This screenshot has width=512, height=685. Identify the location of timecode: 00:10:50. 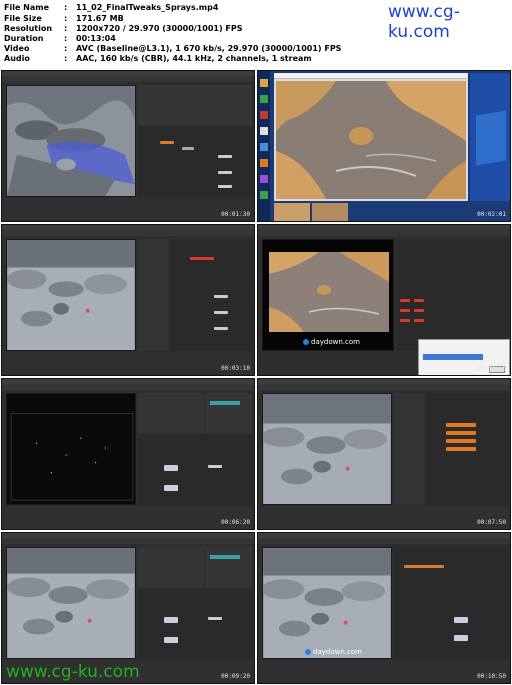
(491, 676).